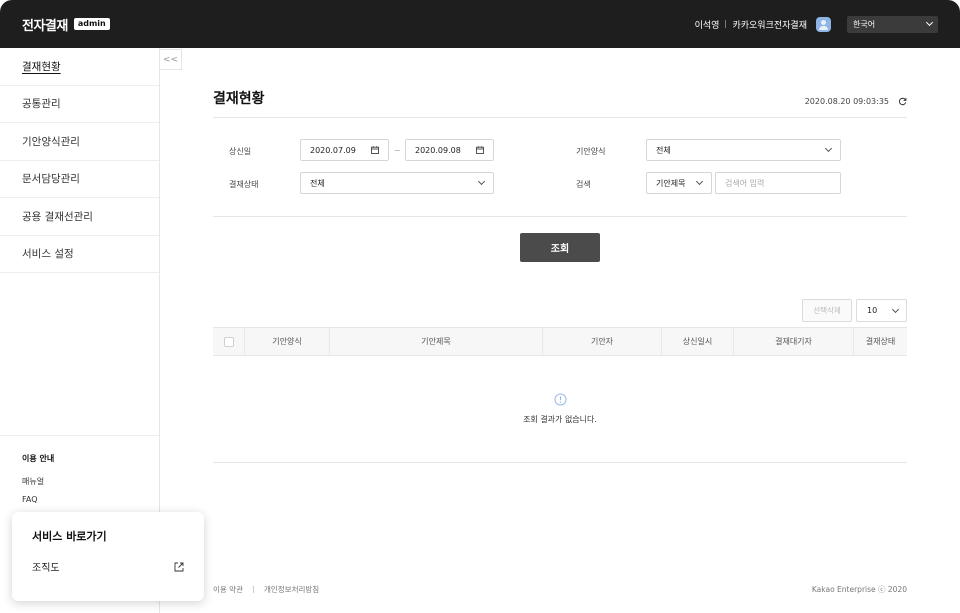  What do you see at coordinates (823, 24) in the screenshot?
I see `user-avatar-icon` at bounding box center [823, 24].